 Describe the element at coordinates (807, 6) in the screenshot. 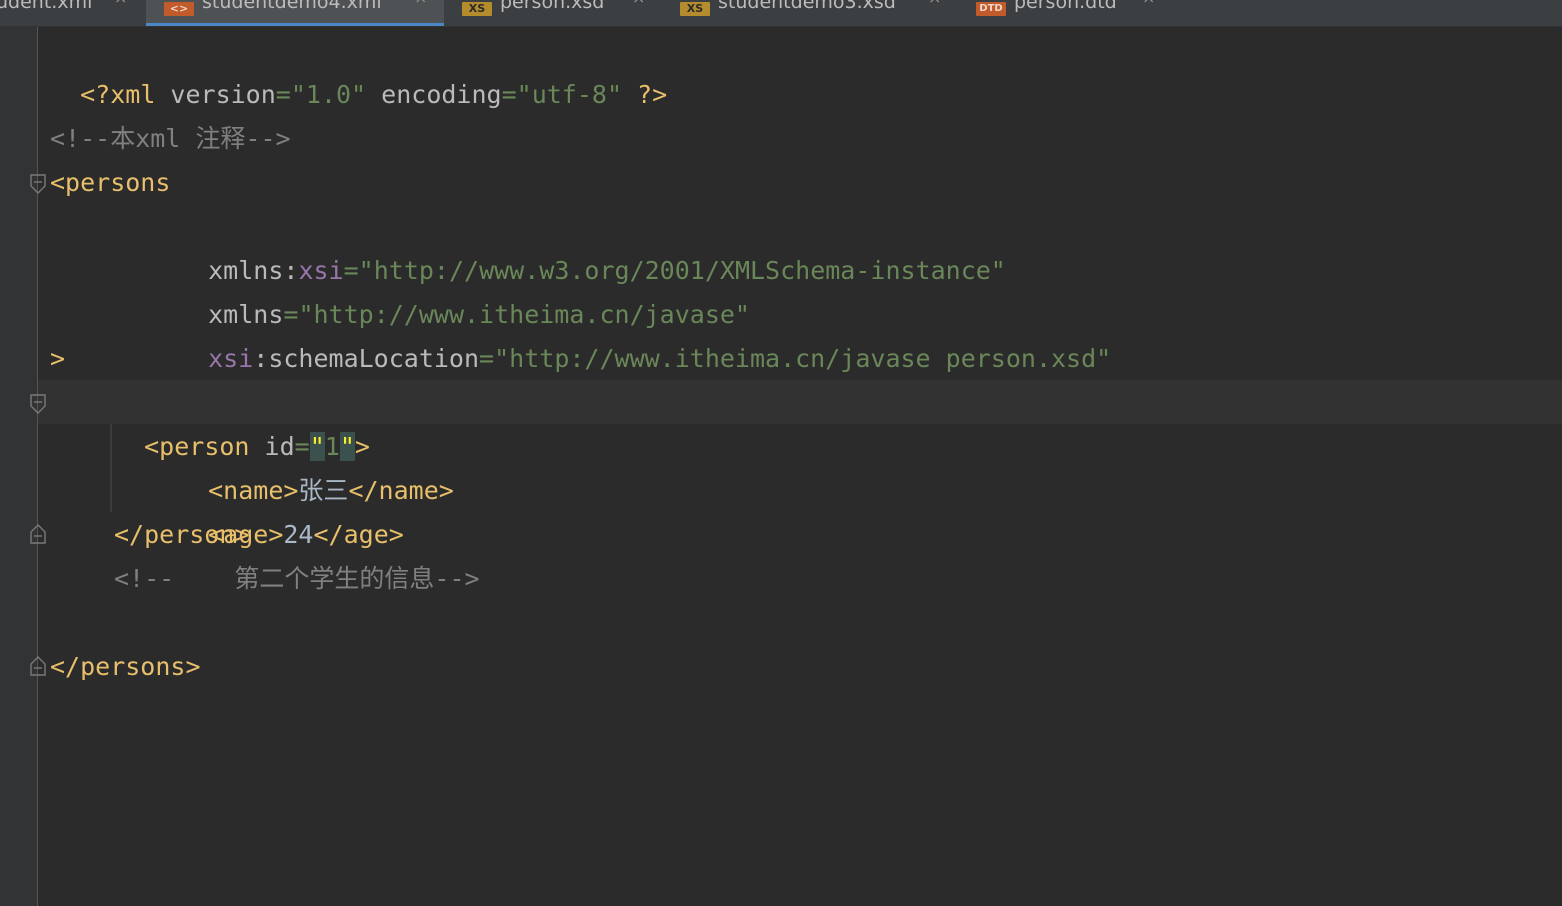

I see `tab-label: studentdemo3.xsd` at that location.